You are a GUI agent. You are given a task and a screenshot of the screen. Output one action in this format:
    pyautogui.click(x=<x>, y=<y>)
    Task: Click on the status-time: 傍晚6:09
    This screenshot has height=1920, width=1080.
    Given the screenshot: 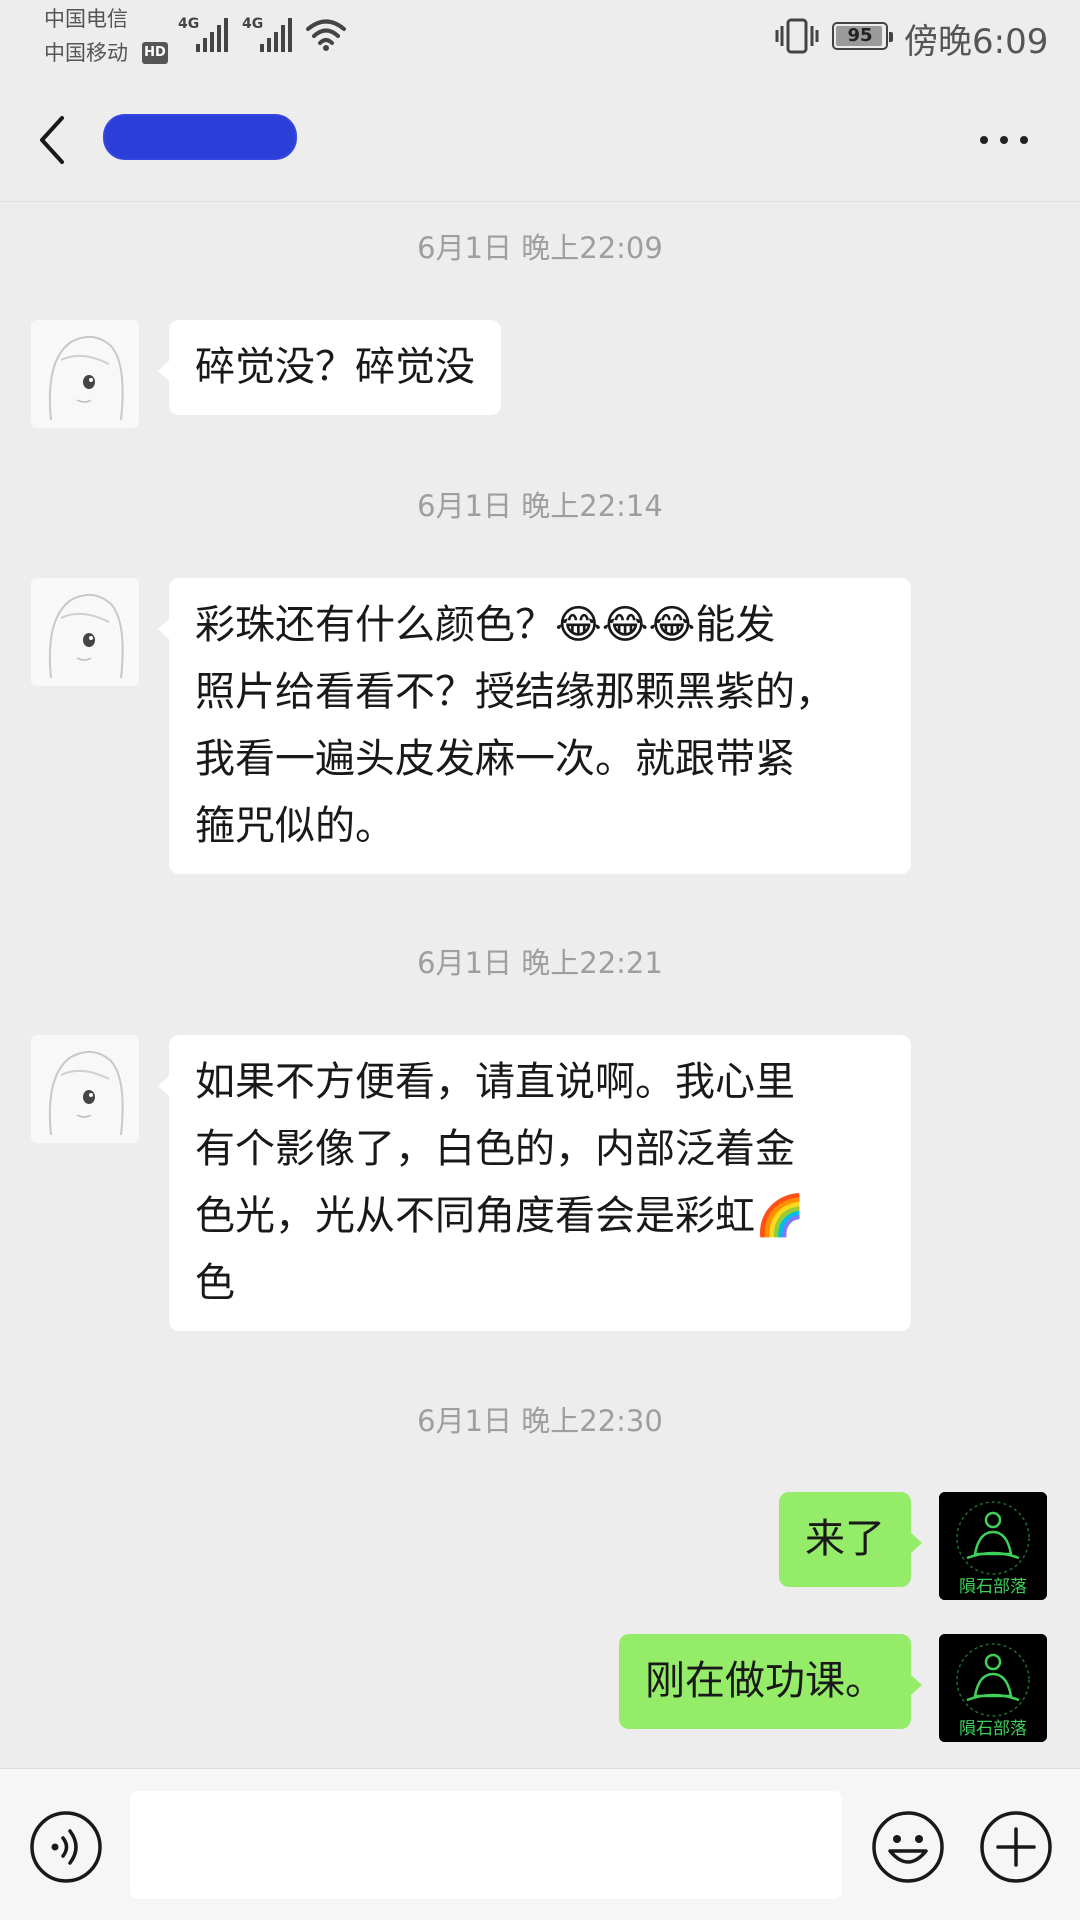 What is the action you would take?
    pyautogui.click(x=976, y=42)
    